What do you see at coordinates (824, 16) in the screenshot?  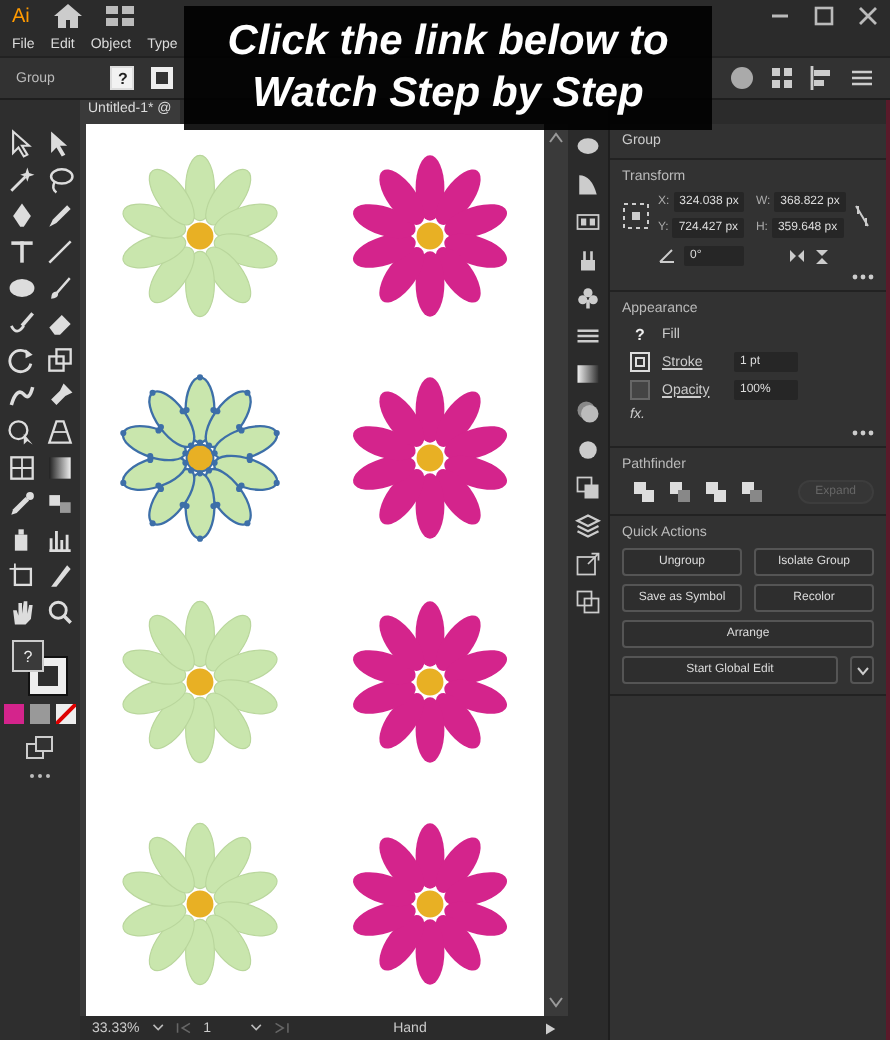 I see `maximize-icon` at bounding box center [824, 16].